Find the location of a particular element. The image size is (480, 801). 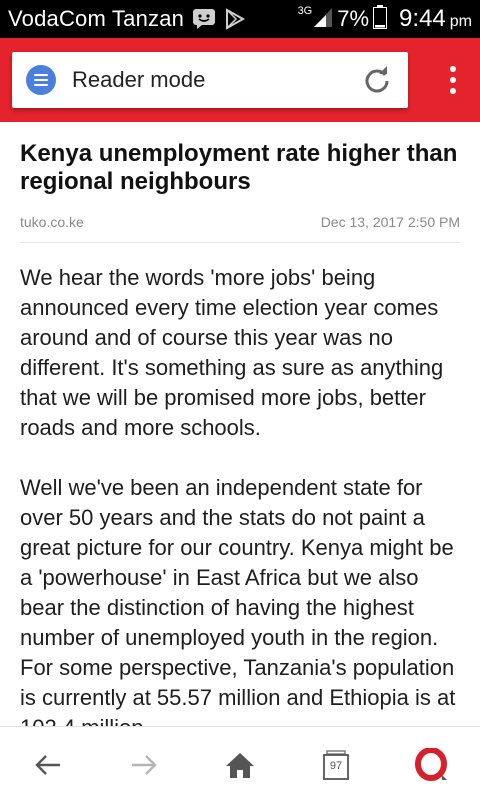

network-type: 3G is located at coordinates (305, 11).